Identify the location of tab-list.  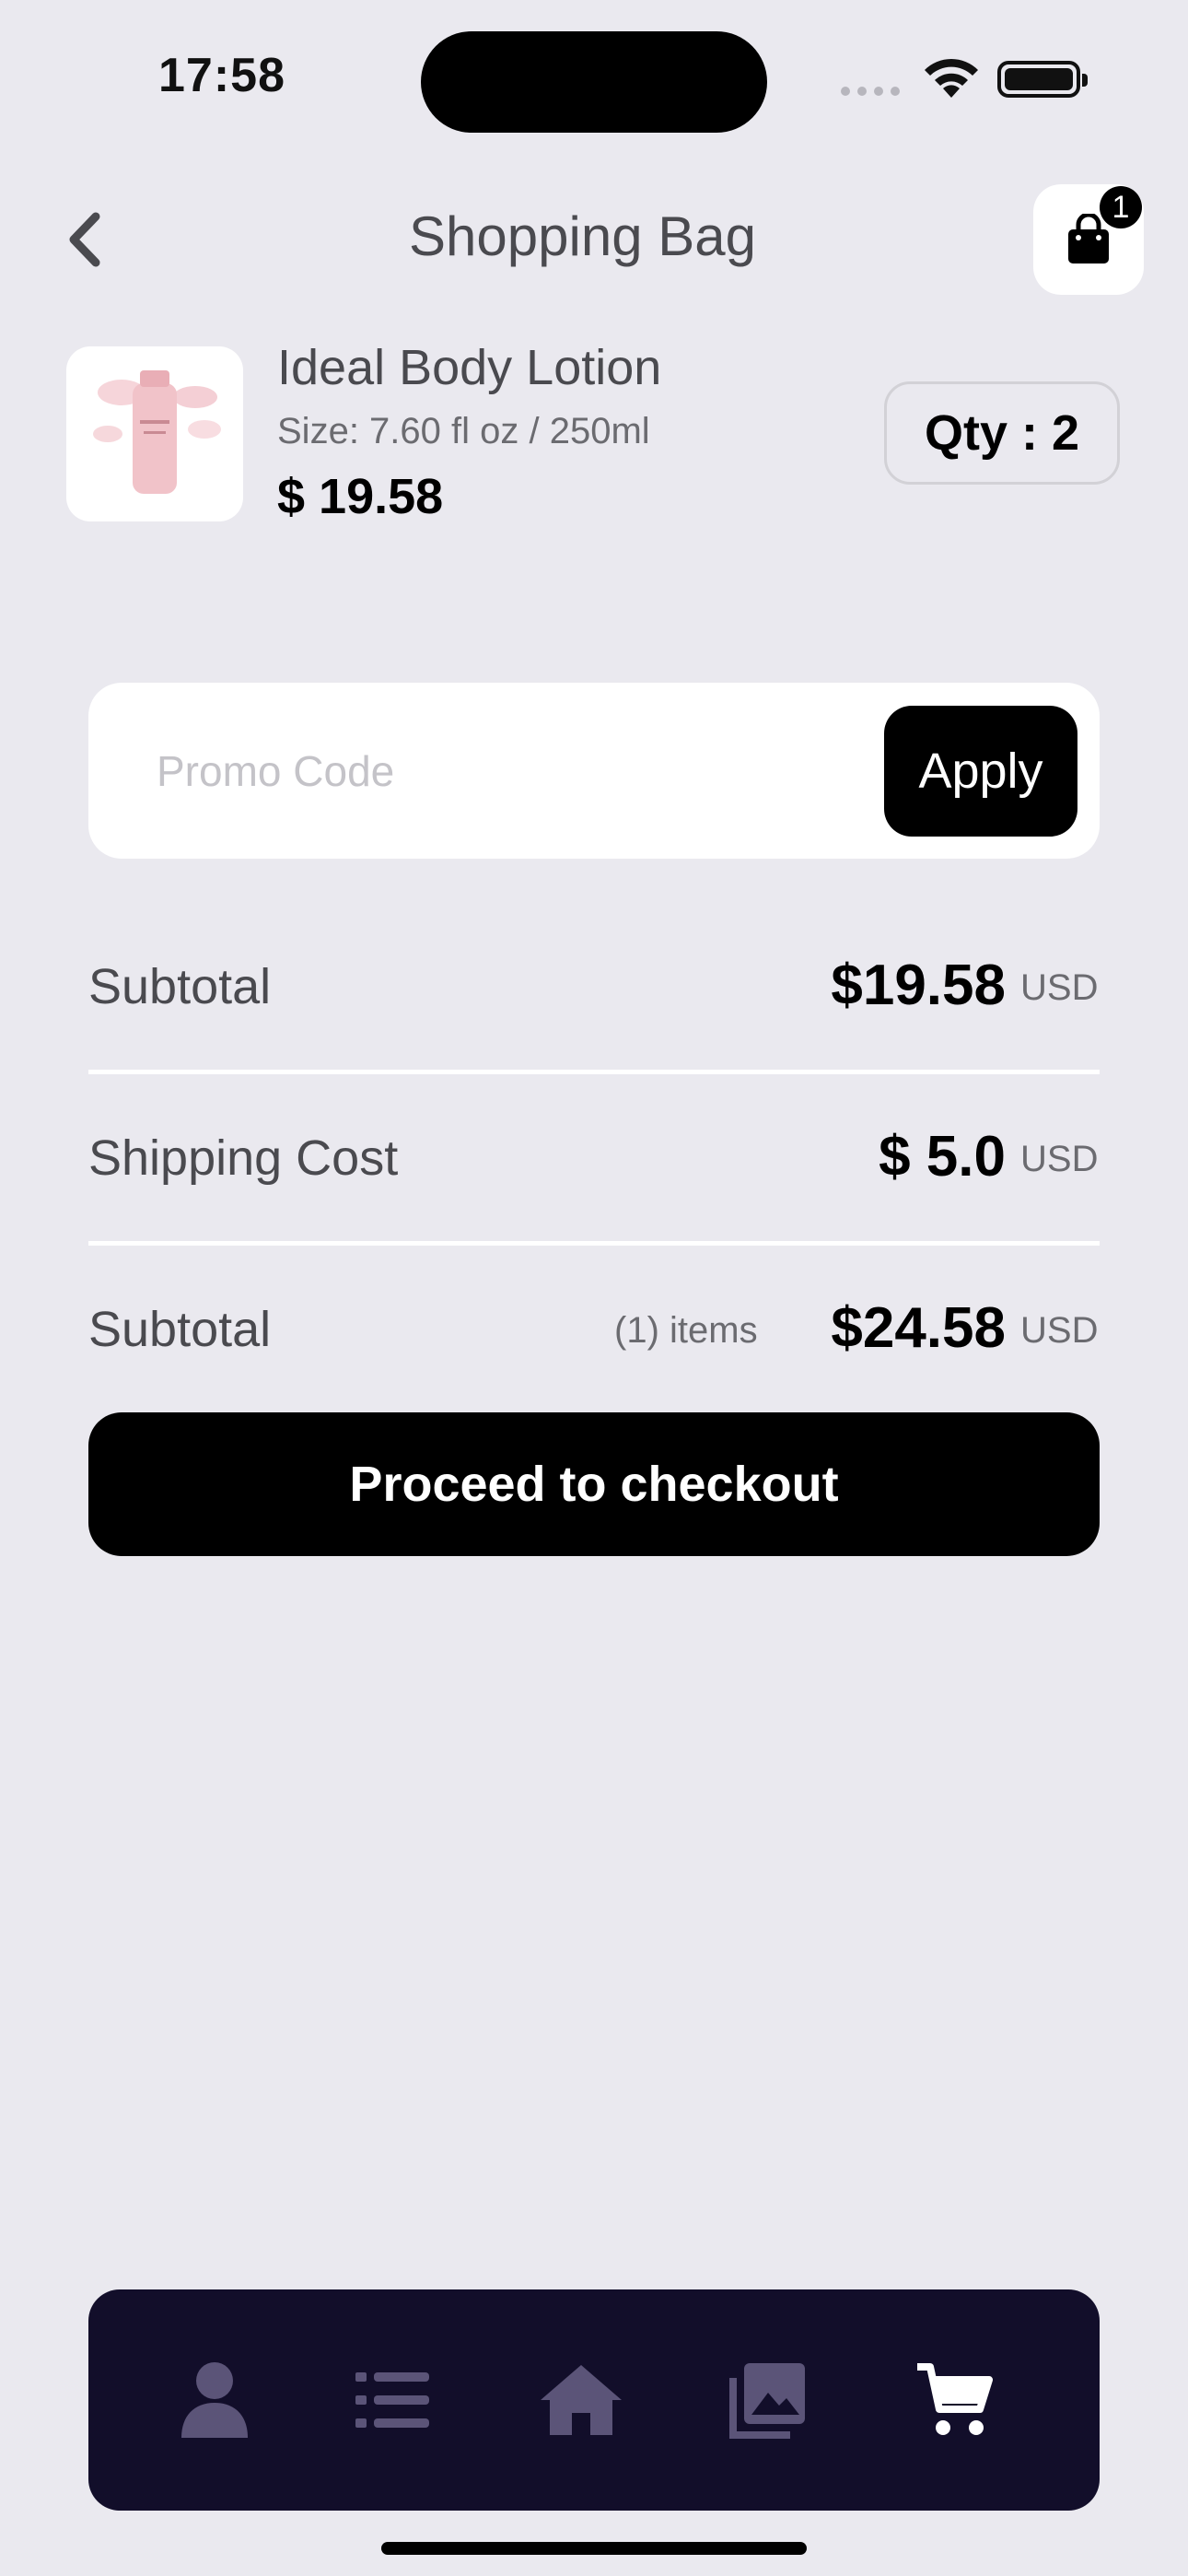
(393, 2400).